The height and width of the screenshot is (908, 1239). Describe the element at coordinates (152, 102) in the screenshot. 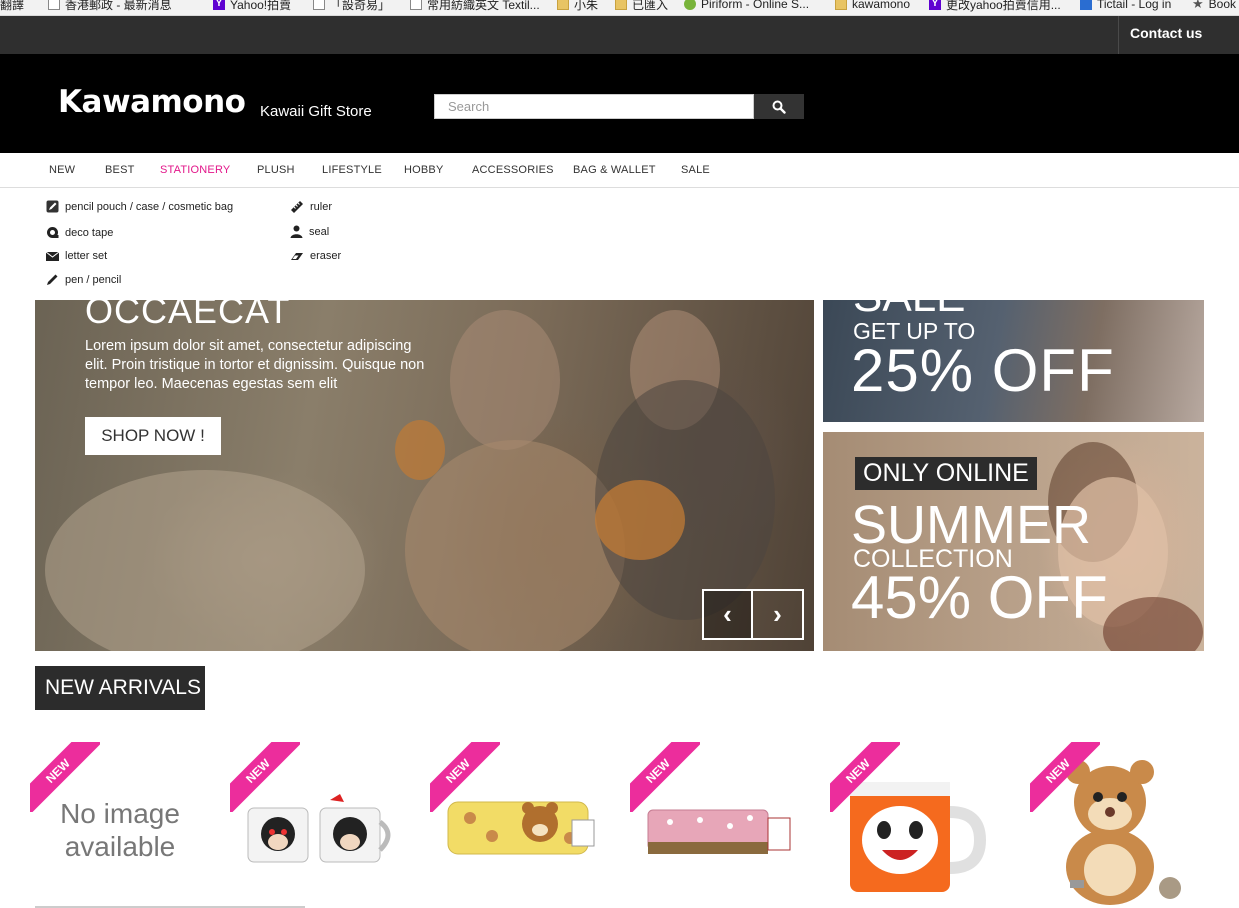

I see `site-logo: Kawamono` at that location.